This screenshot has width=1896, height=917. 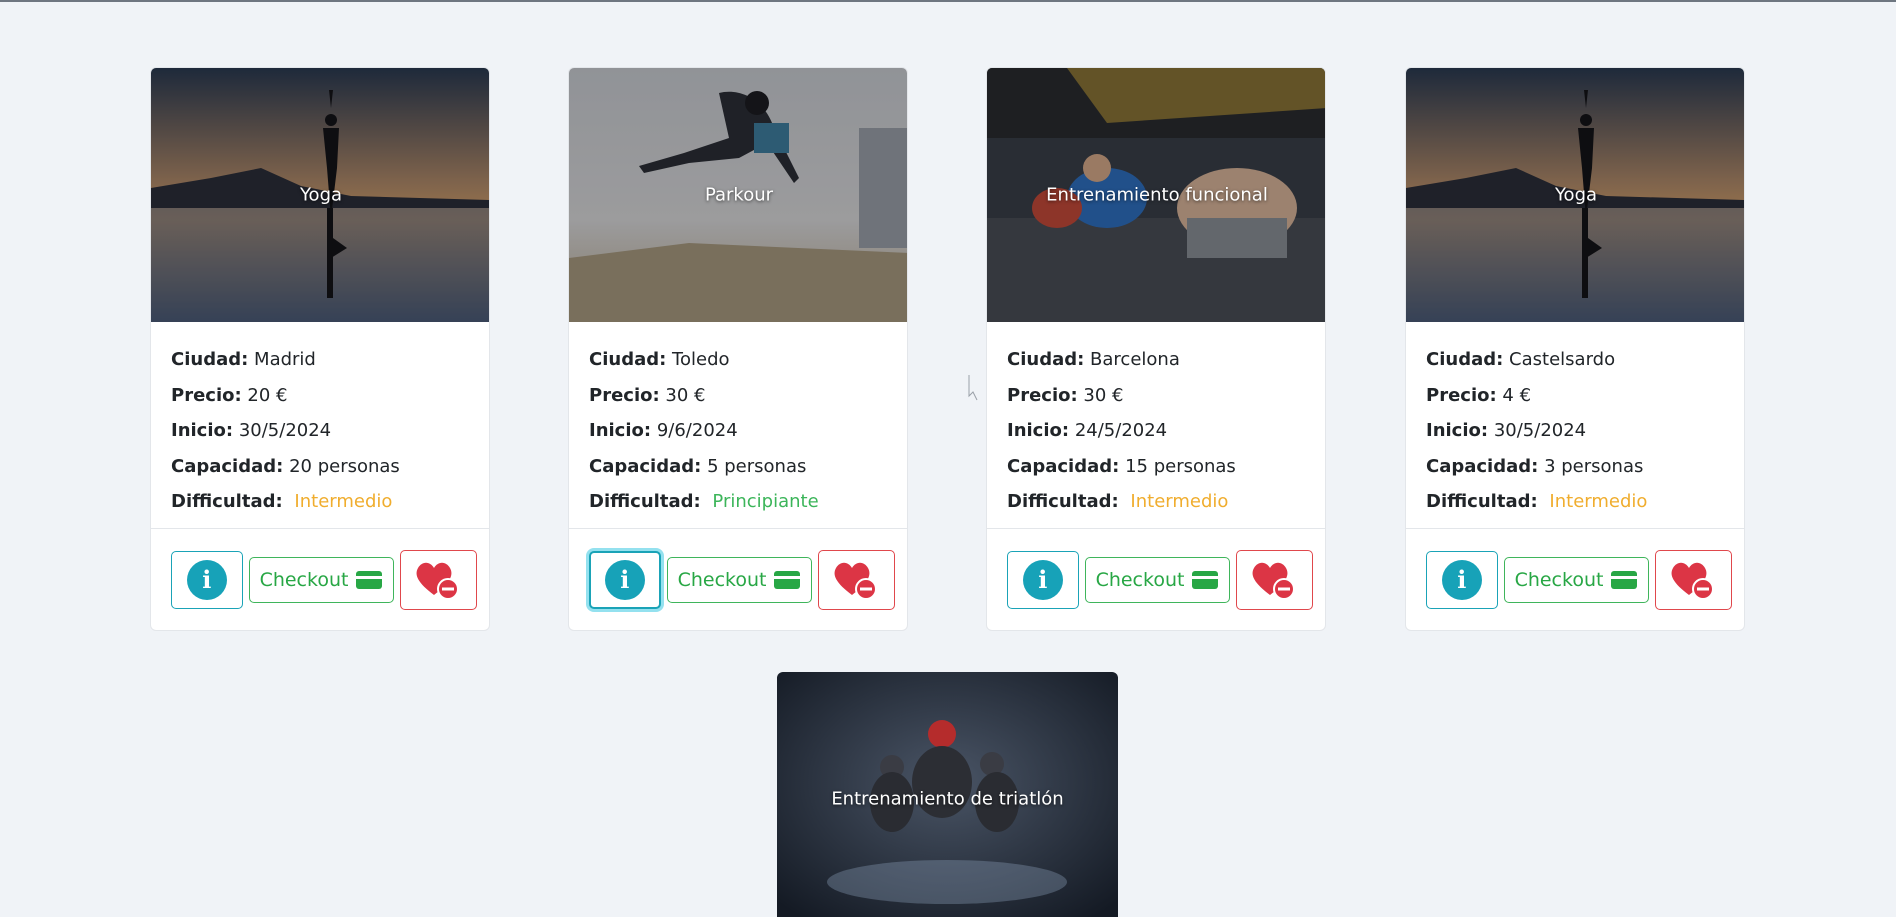 I want to click on card-image-funcional: Entrenamiento funcional, so click(x=1156, y=195).